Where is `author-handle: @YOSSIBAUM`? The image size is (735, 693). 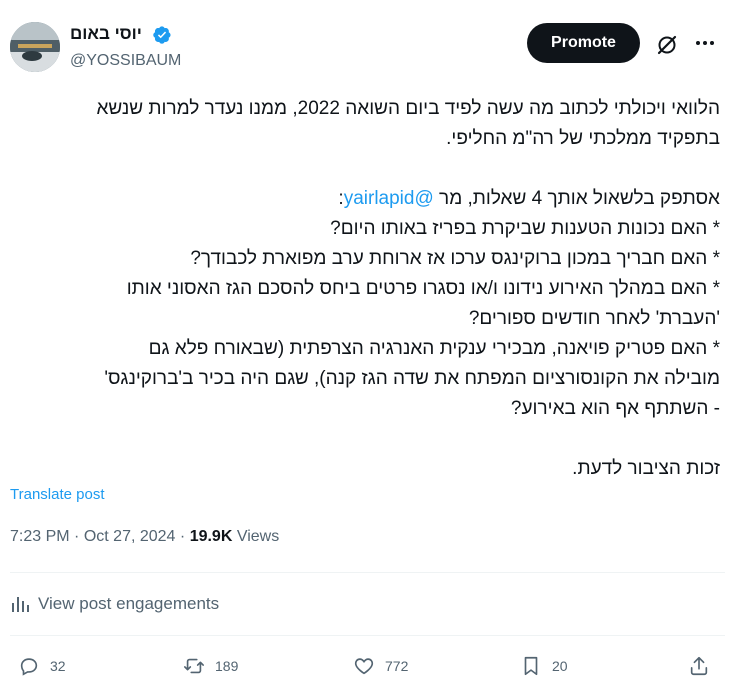 author-handle: @YOSSIBAUM is located at coordinates (125, 61).